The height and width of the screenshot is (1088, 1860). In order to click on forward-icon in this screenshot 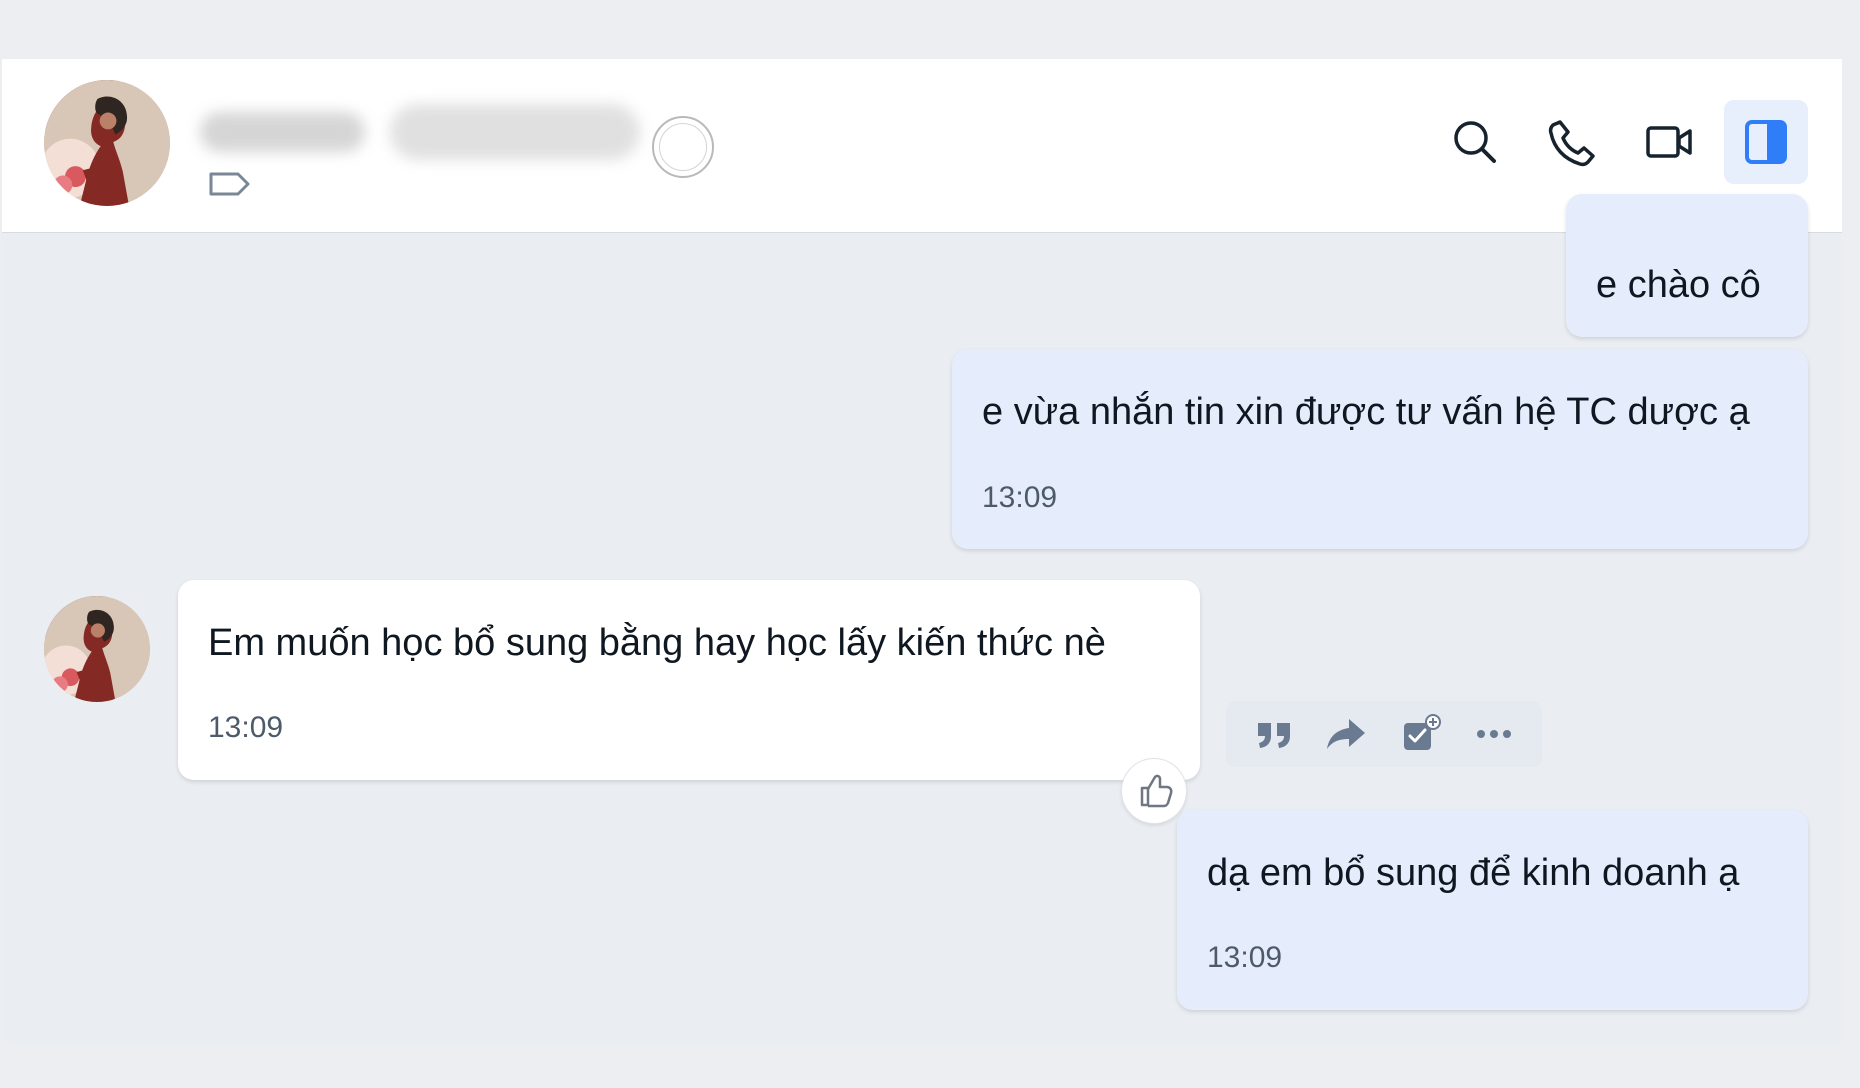, I will do `click(1346, 734)`.